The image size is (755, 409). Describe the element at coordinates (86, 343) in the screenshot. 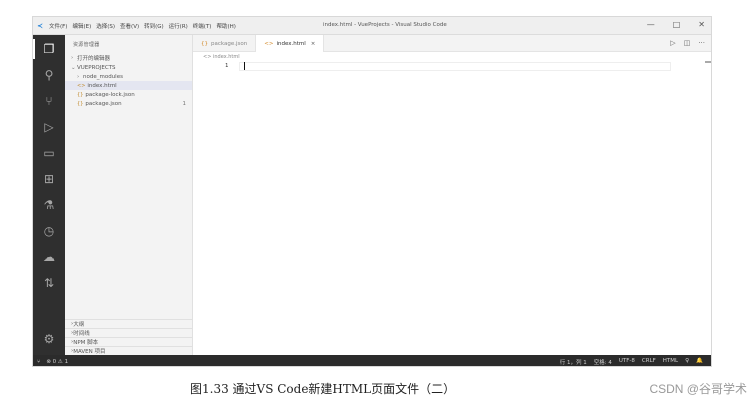

I see `section-label: NPM 脚本` at that location.